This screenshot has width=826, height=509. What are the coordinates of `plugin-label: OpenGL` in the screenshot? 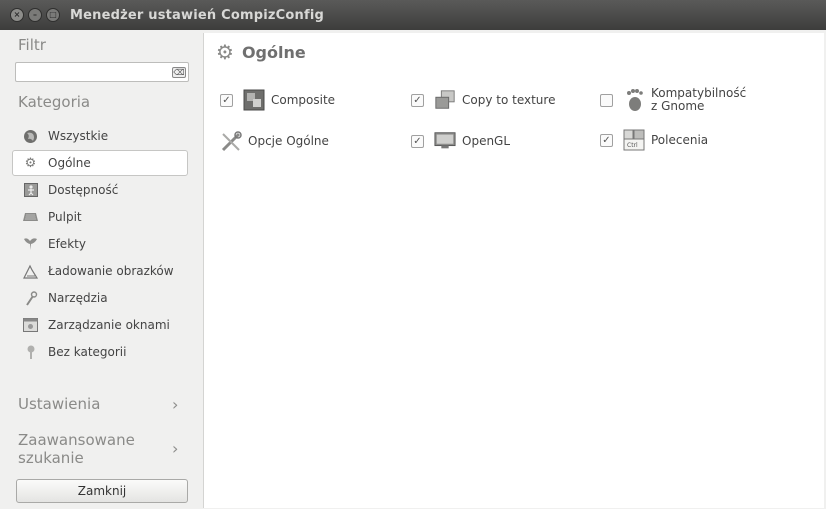 It's located at (486, 140).